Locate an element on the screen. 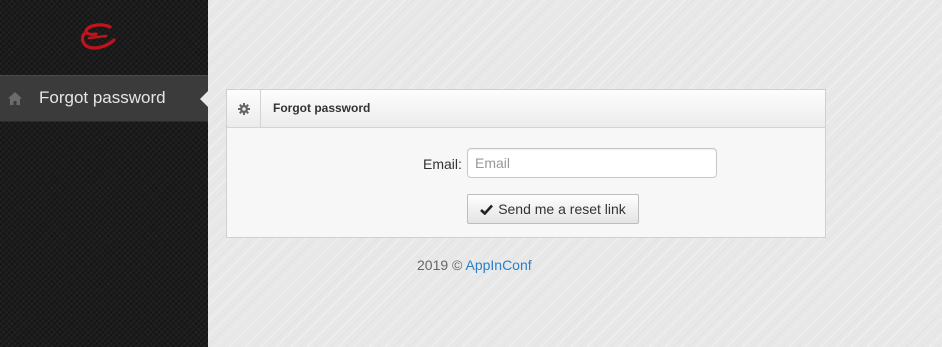  sidebar-item-label: Forgot password is located at coordinates (102, 97).